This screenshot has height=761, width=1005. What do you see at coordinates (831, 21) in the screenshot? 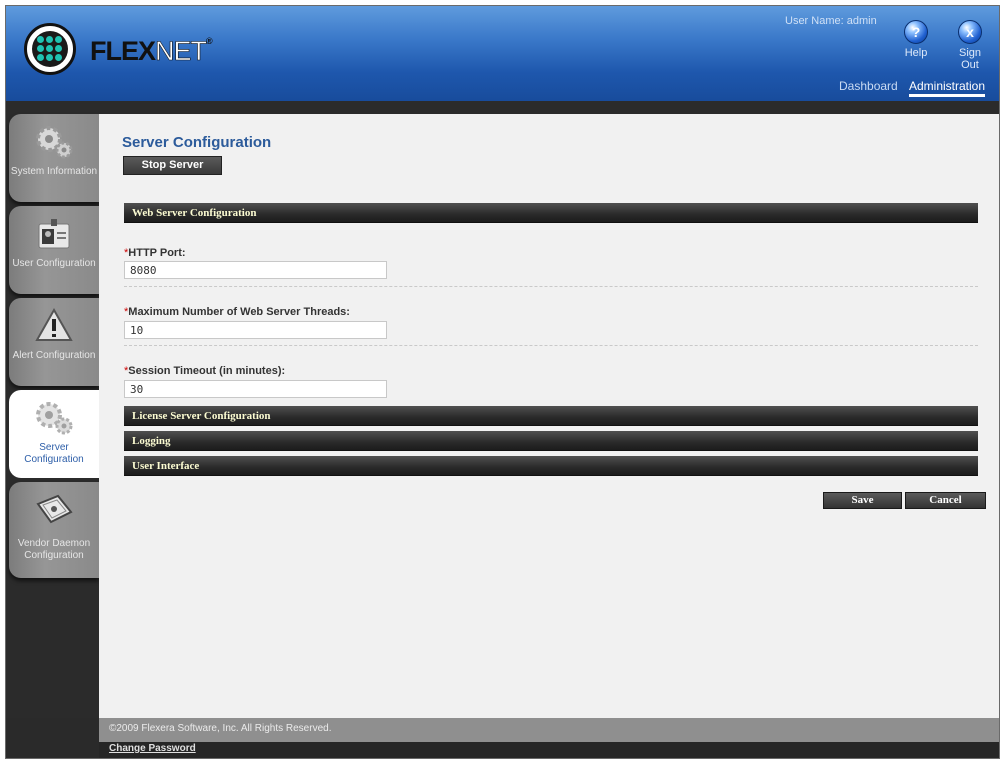
I see `user-name-label: User Name: admin` at bounding box center [831, 21].